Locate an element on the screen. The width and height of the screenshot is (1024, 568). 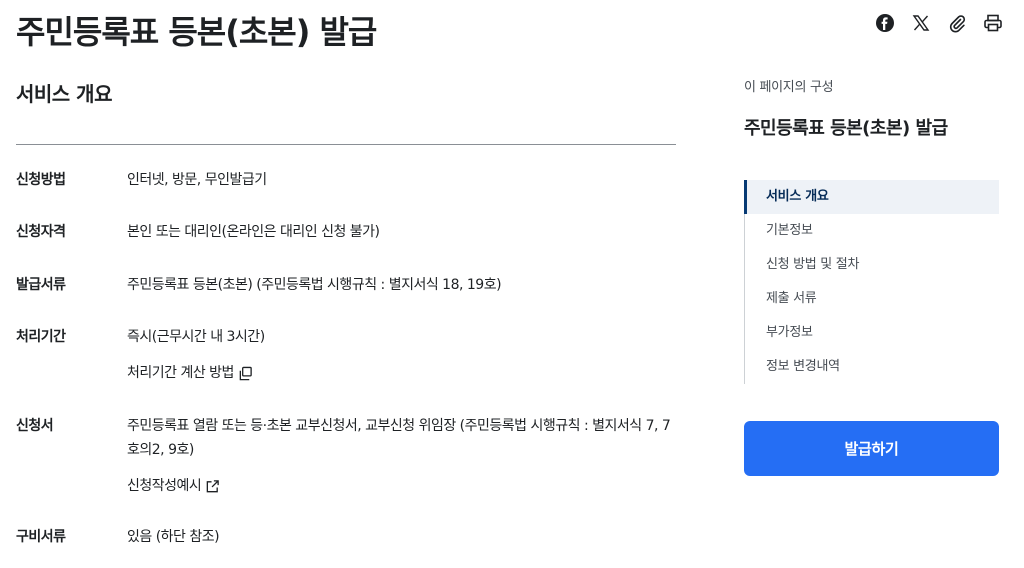
info-value: 주민등록표 등본(초본) (주민등록법 시행규칙 : 별지서식 18, 19호) is located at coordinates (314, 285).